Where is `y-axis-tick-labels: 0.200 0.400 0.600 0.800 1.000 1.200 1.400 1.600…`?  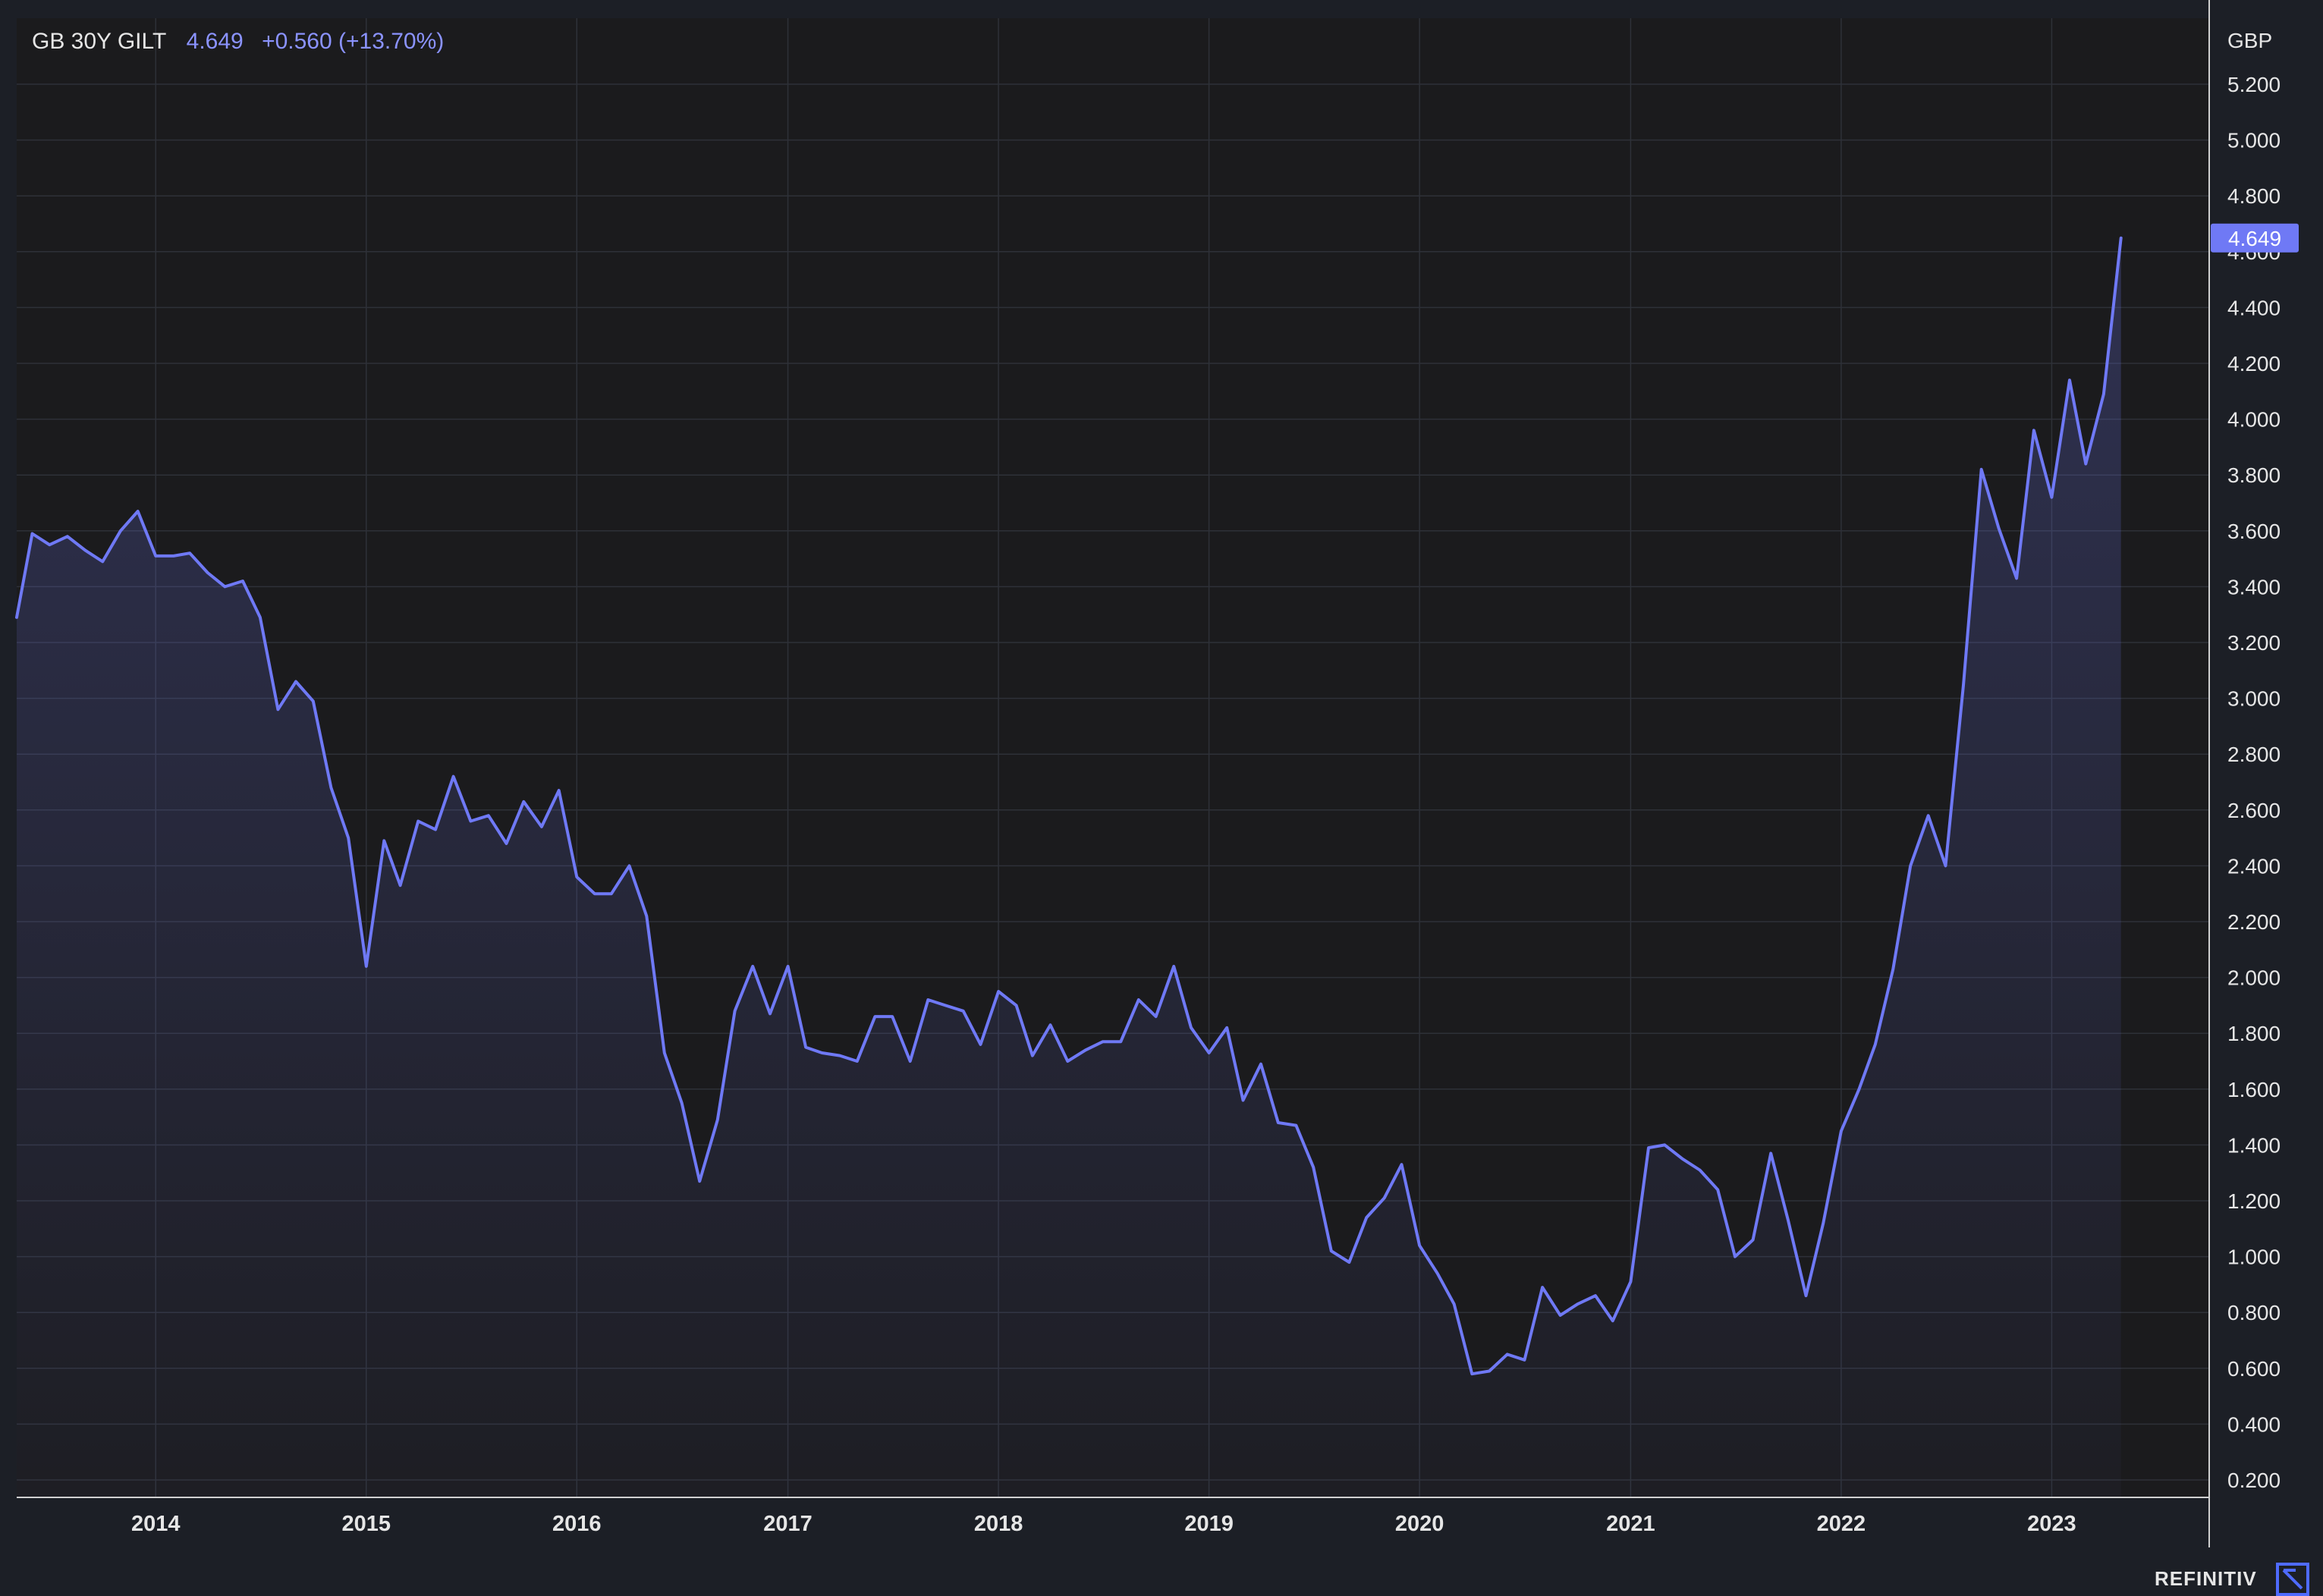 y-axis-tick-labels: 0.200 0.400 0.600 0.800 1.000 1.200 1.400 1.600… is located at coordinates (2254, 782).